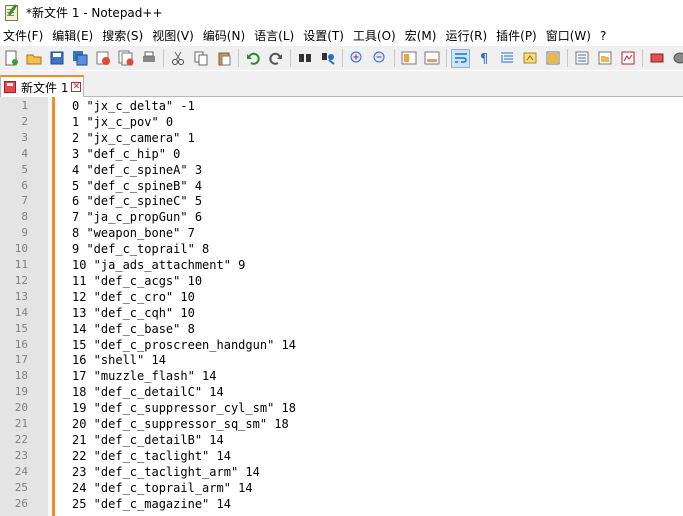  Describe the element at coordinates (304, 58) in the screenshot. I see `find-icon` at that location.